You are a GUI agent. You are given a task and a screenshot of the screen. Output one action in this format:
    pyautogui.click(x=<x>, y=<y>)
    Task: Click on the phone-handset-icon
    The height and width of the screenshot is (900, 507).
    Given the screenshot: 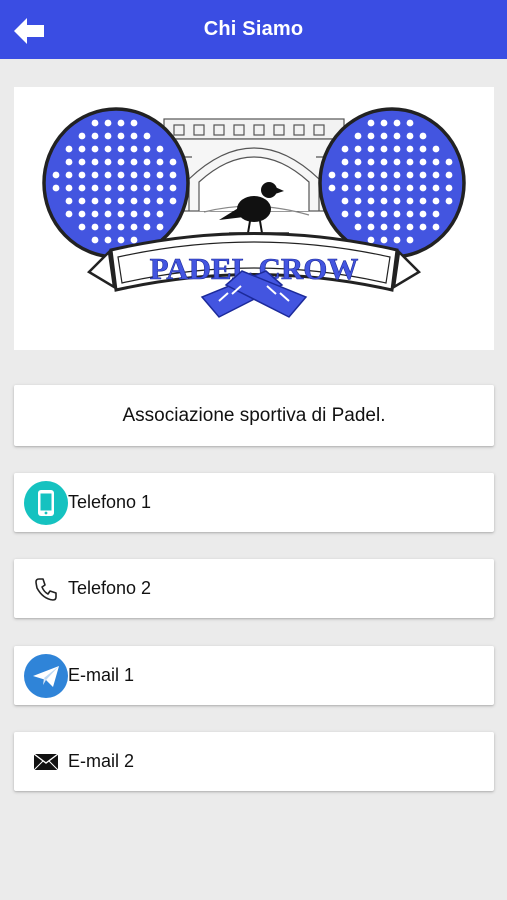 What is the action you would take?
    pyautogui.click(x=46, y=589)
    